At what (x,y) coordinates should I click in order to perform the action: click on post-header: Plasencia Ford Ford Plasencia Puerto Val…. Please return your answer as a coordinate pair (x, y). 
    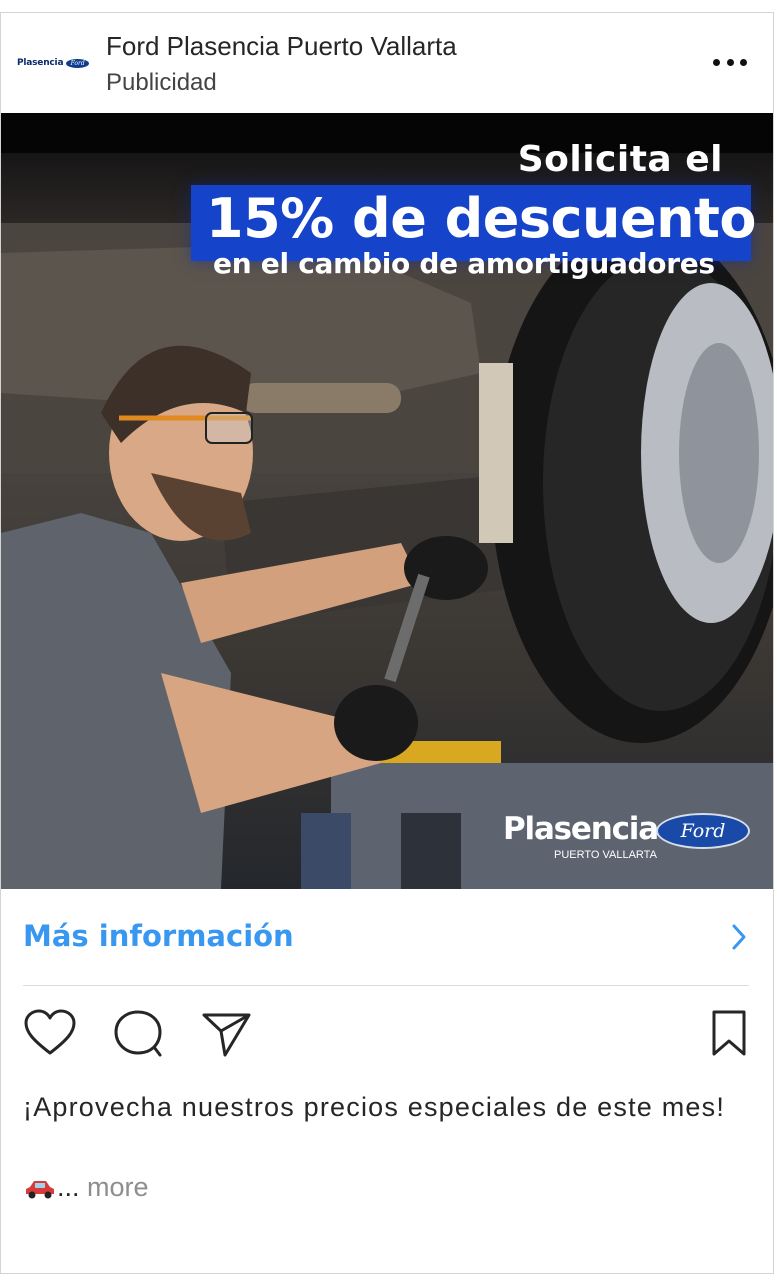
    Looking at the image, I should click on (387, 63).